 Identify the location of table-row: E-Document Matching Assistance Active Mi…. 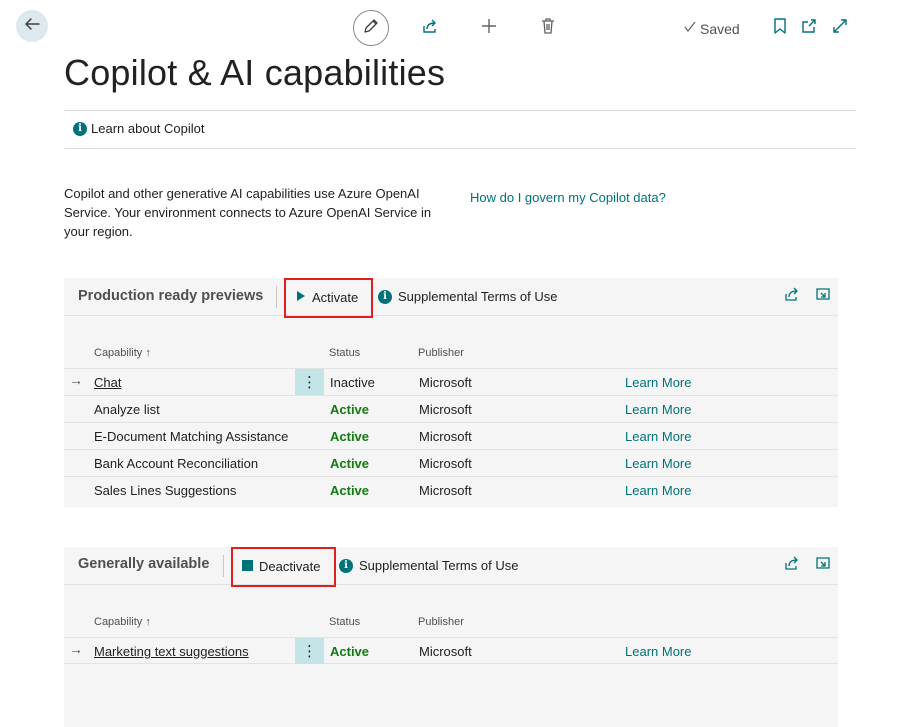
(451, 435).